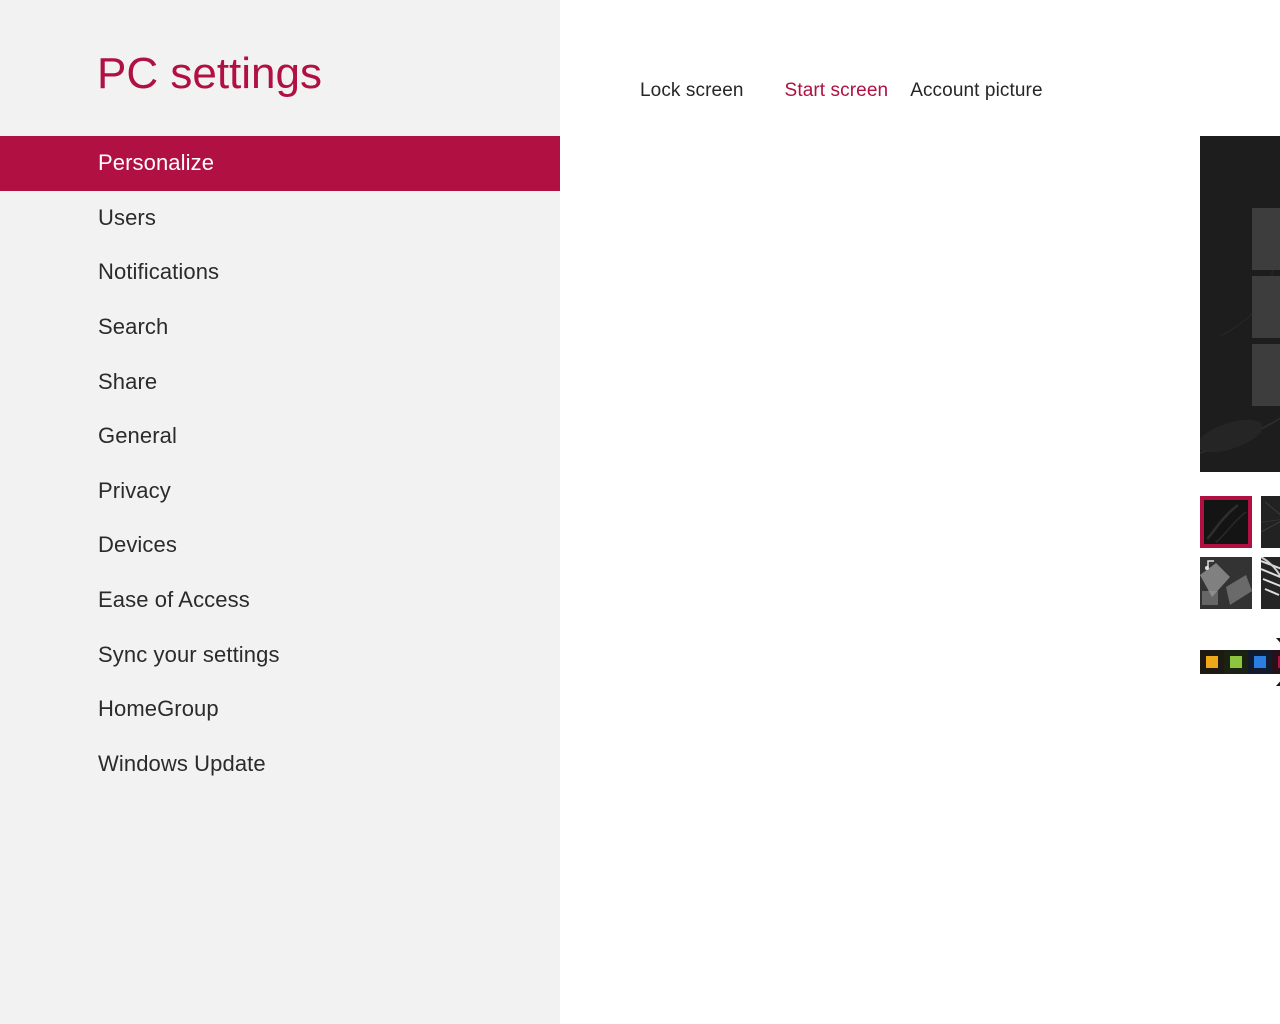  What do you see at coordinates (156, 163) in the screenshot?
I see `sidebar-item-label: Personalize` at bounding box center [156, 163].